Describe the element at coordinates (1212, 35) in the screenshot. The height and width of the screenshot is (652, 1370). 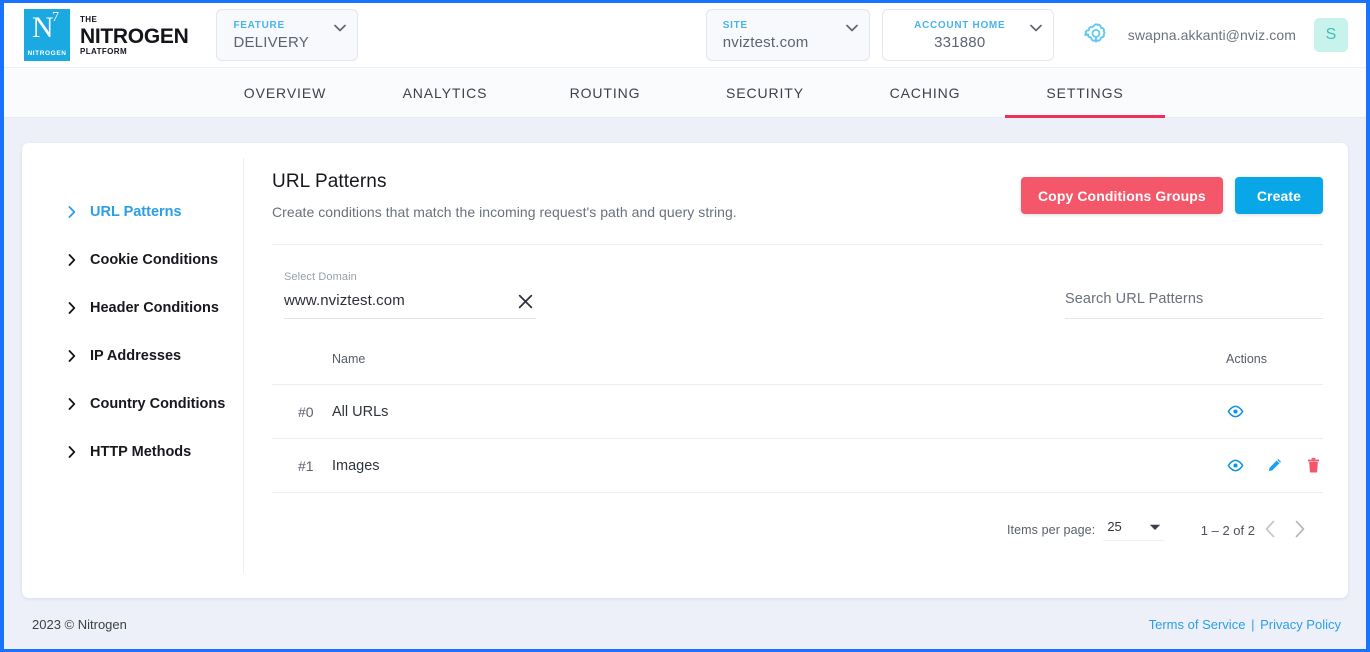
I see `user-email: swapna.akkanti@nviz.com` at that location.